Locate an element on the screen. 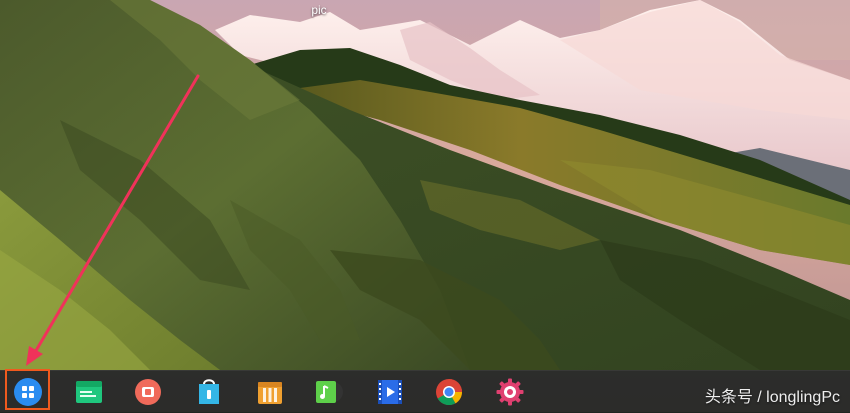 The image size is (850, 413). file-manager-button is located at coordinates (89, 392).